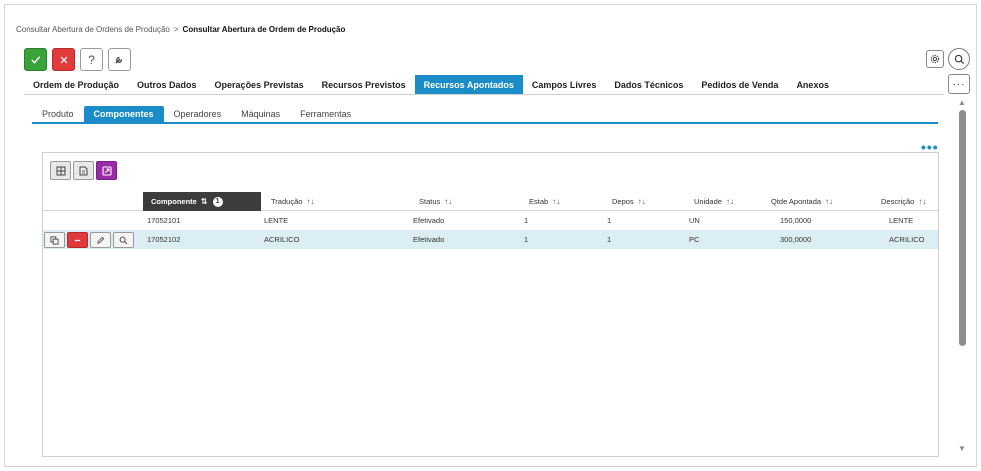  I want to click on column-header-label: Descrição, so click(898, 201).